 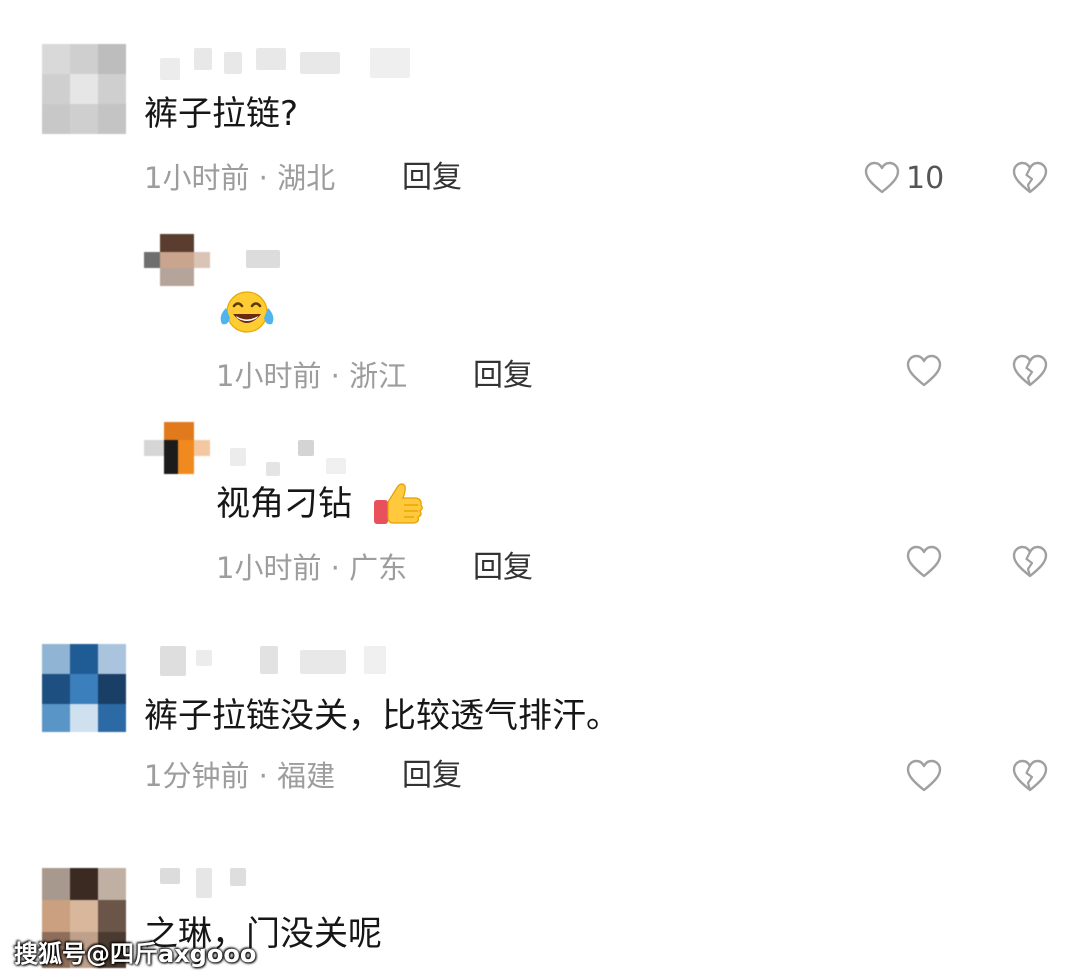 What do you see at coordinates (247, 312) in the screenshot?
I see `tears-of-joy-emoji` at bounding box center [247, 312].